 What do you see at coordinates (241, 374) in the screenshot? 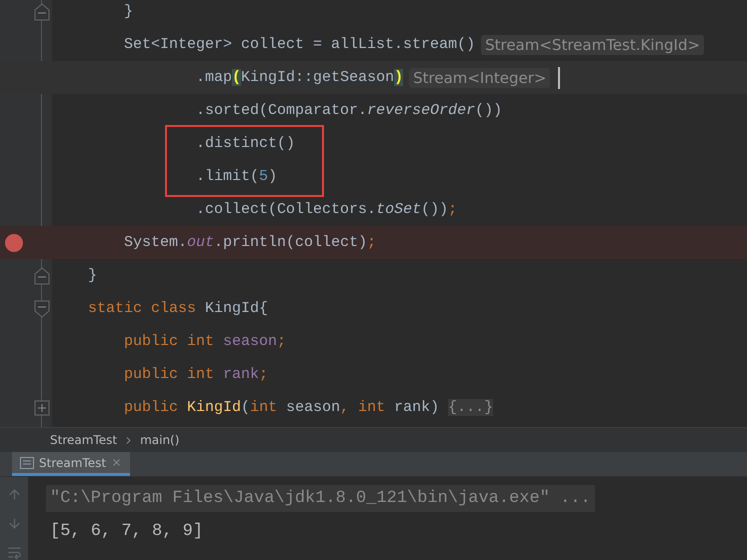
I see `code-token: rank` at bounding box center [241, 374].